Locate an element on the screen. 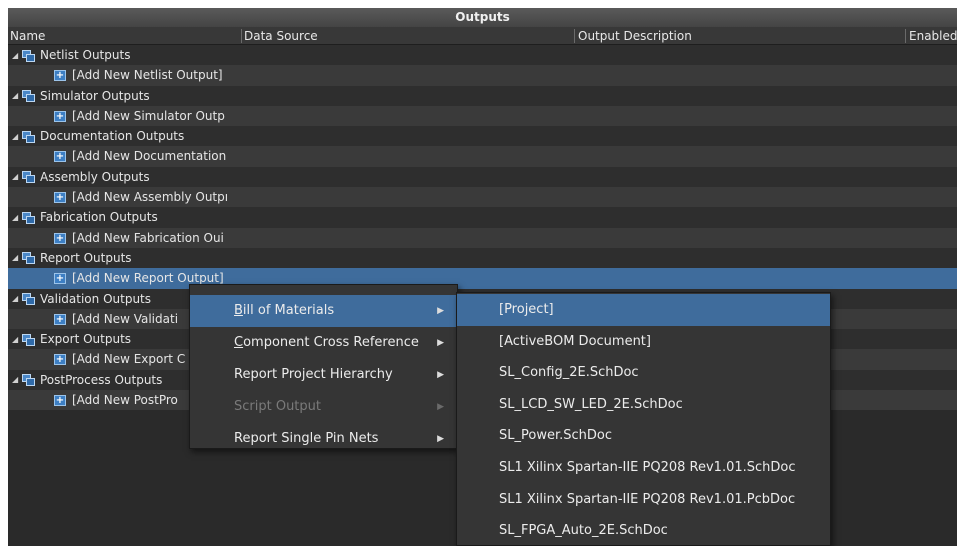 This screenshot has height=546, width=957. menu-item-label: Report Project Hierarchy is located at coordinates (313, 374).